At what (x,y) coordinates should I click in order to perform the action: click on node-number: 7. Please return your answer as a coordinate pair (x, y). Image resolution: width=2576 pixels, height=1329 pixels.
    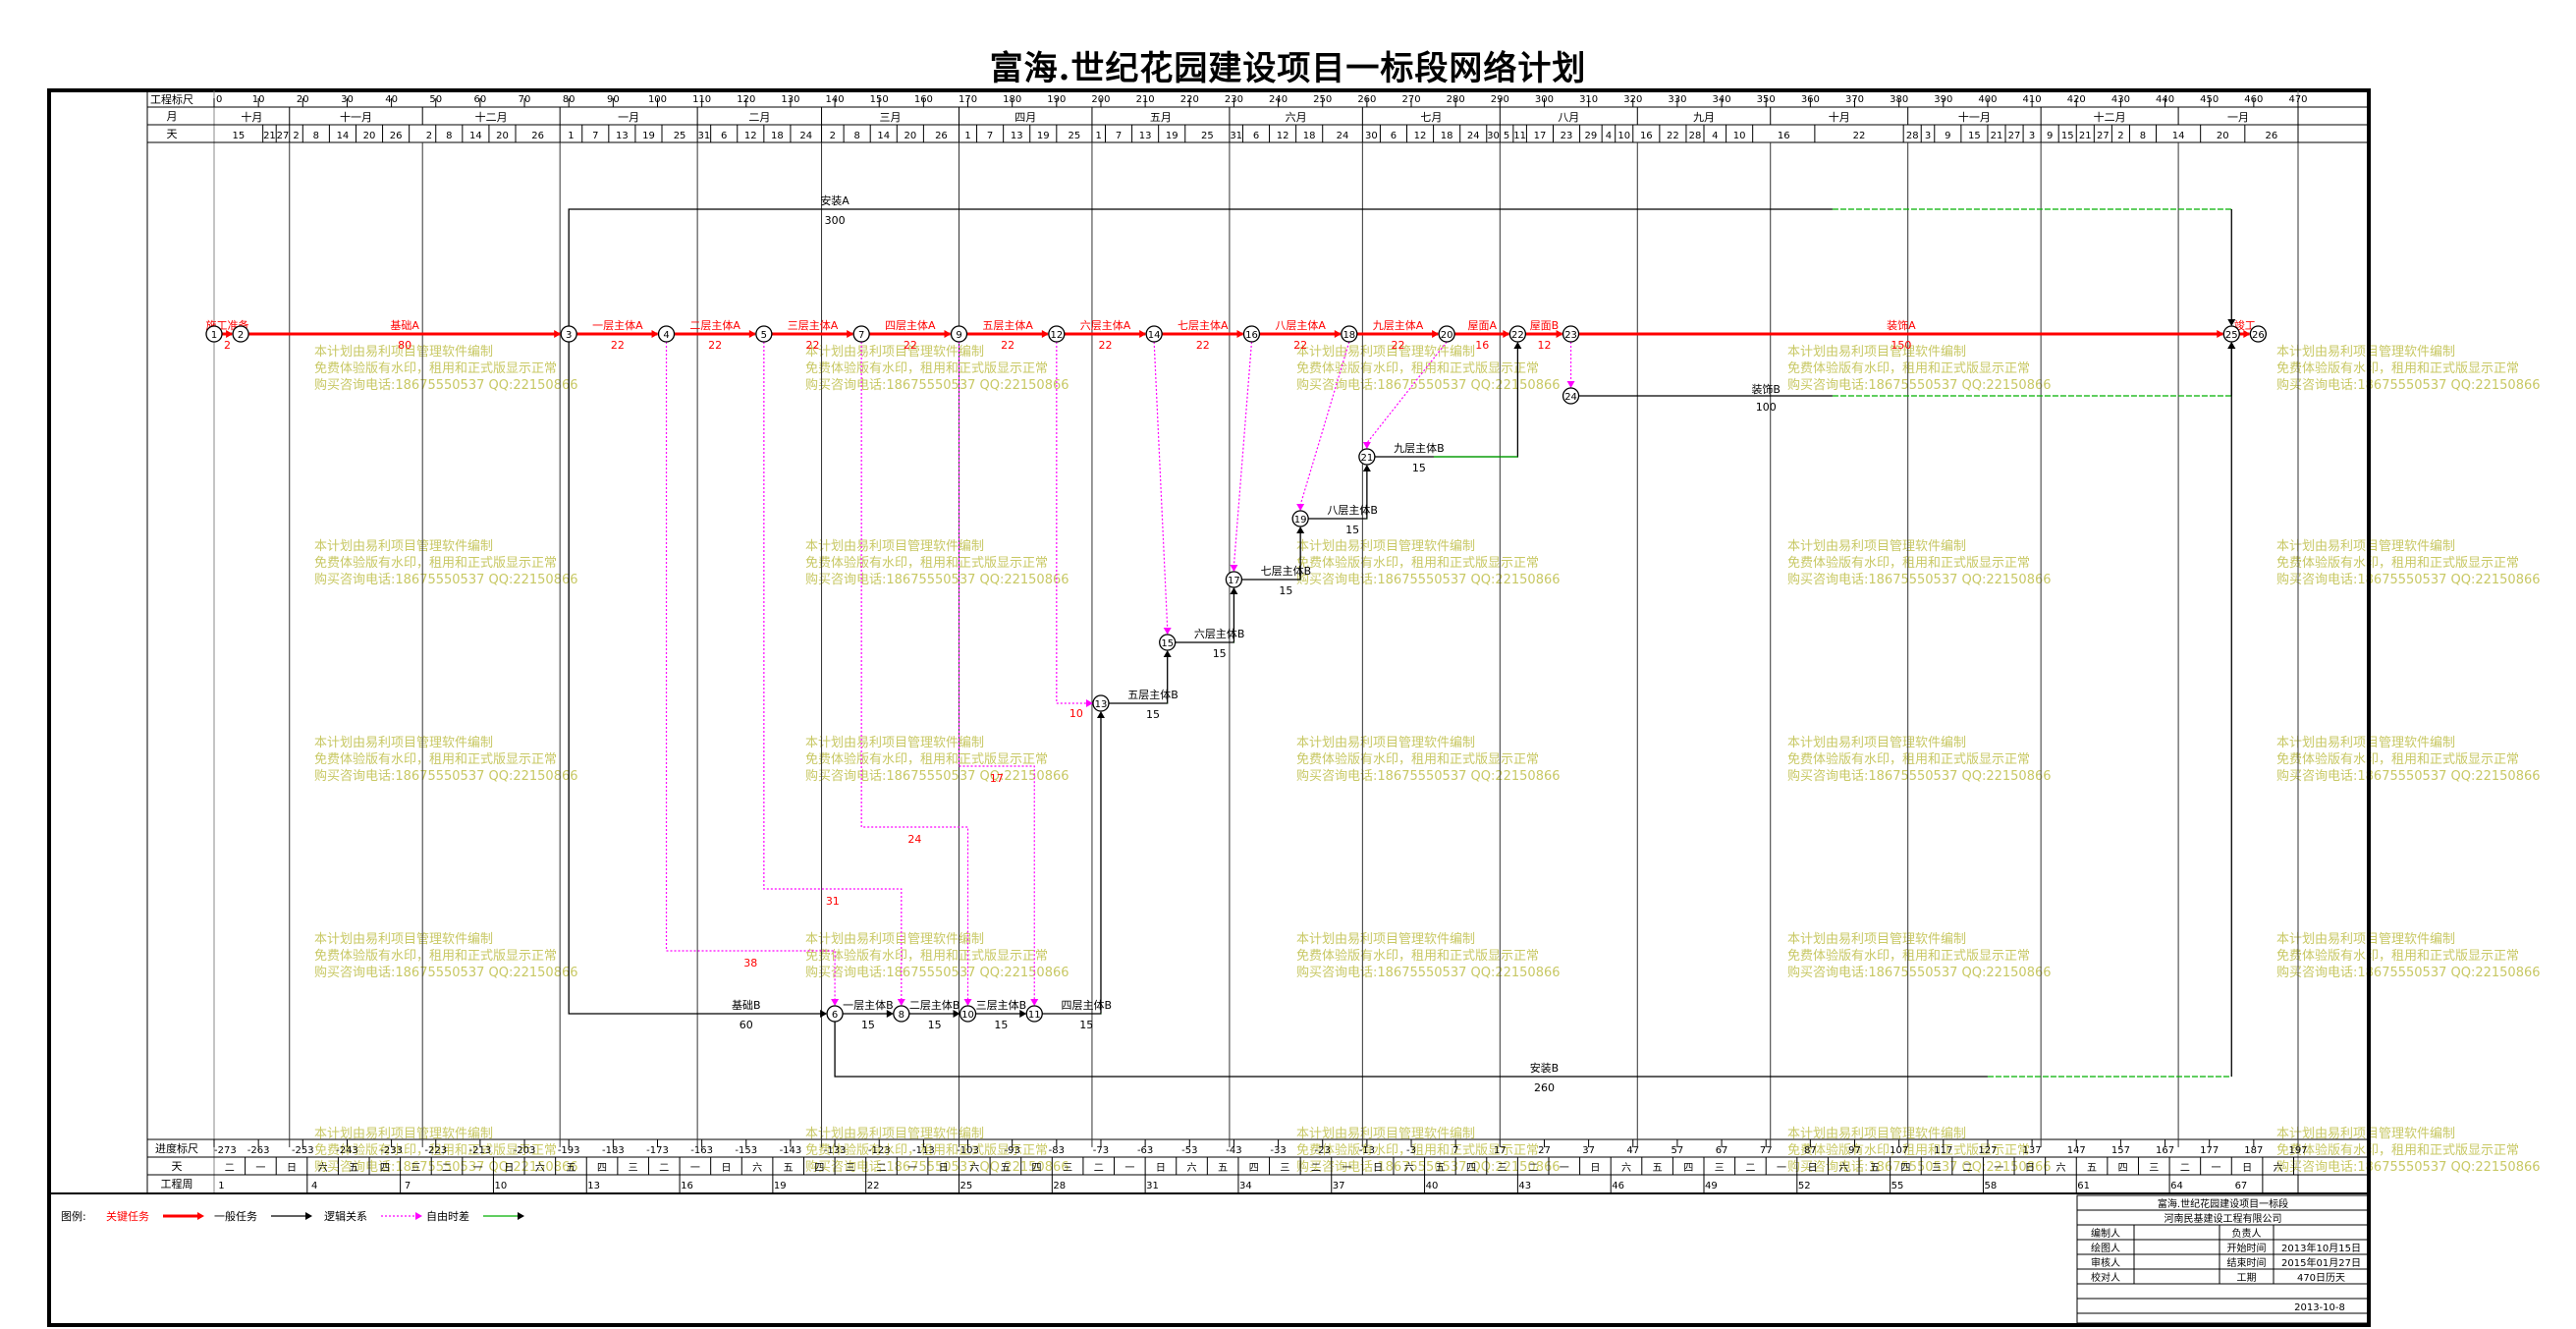
    Looking at the image, I should click on (861, 335).